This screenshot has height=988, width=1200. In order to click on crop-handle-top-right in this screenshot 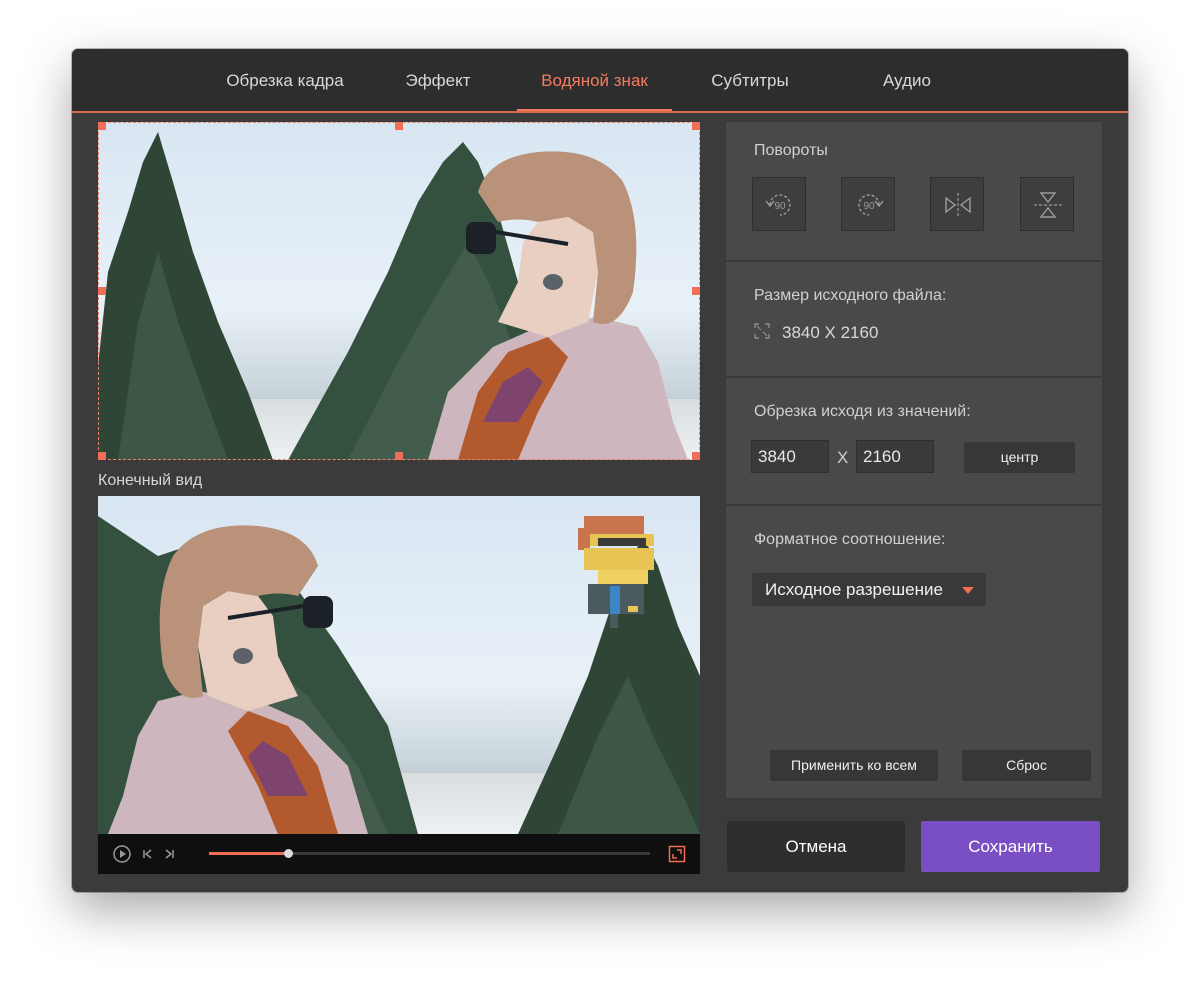, I will do `click(696, 126)`.